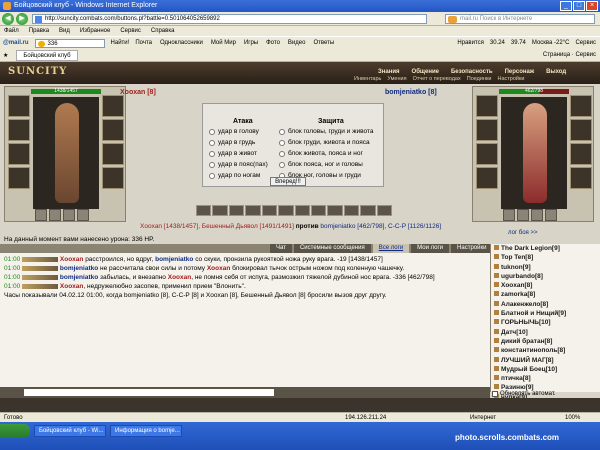 The width and height of the screenshot is (600, 450). Describe the element at coordinates (321, 164) in the screenshot. I see `defense-option: блок пояса, ног и головы` at that location.